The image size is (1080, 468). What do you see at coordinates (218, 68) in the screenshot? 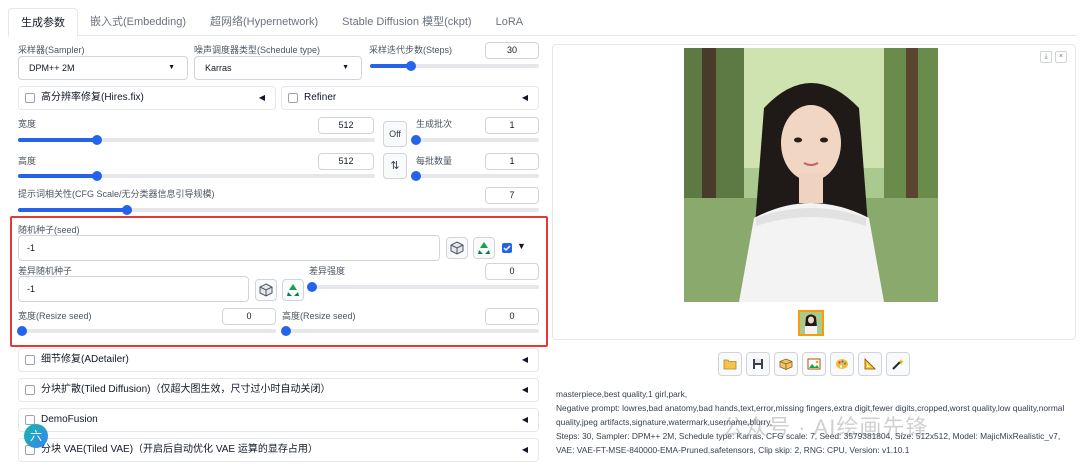
I see `schedule-value: Karras` at bounding box center [218, 68].